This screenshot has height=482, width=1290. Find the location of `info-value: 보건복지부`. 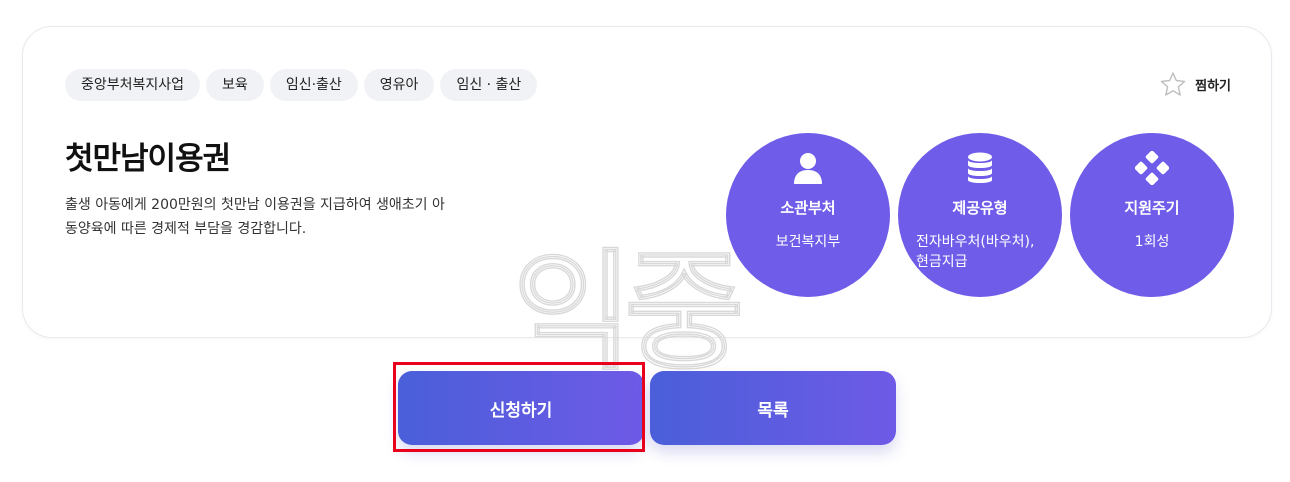

info-value: 보건복지부 is located at coordinates (808, 242).